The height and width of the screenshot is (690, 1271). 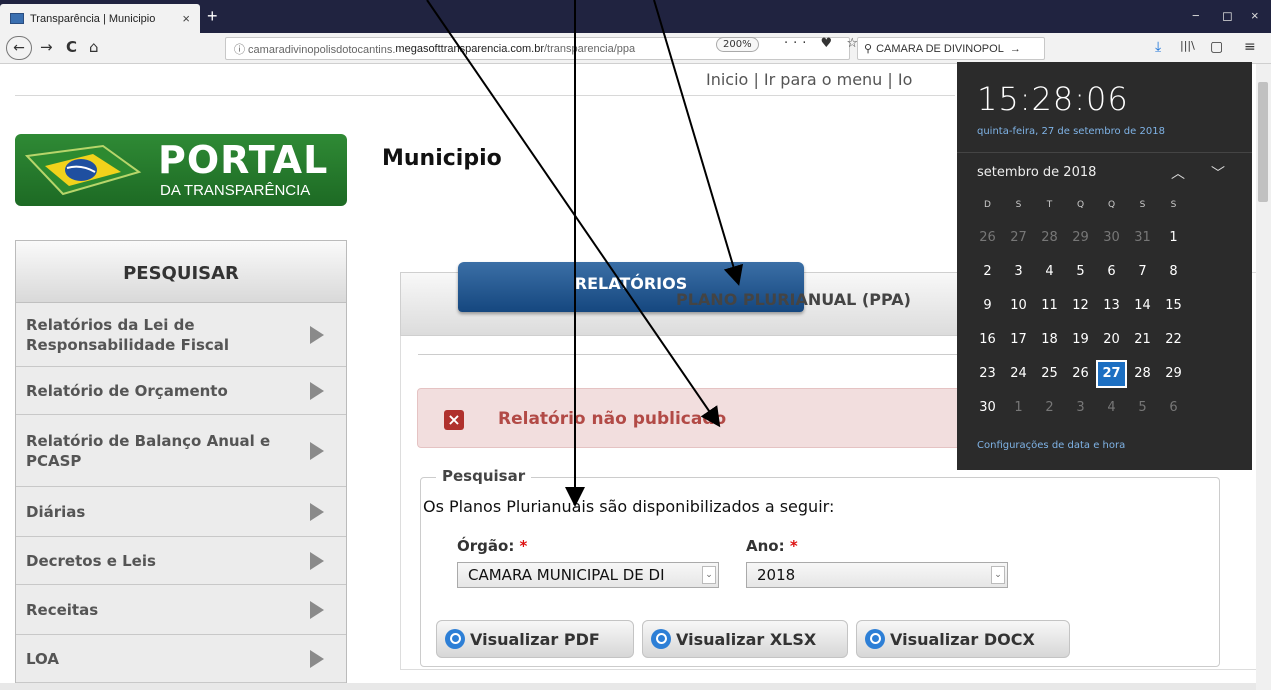 What do you see at coordinates (987, 374) in the screenshot?
I see `calendar-day: 23` at bounding box center [987, 374].